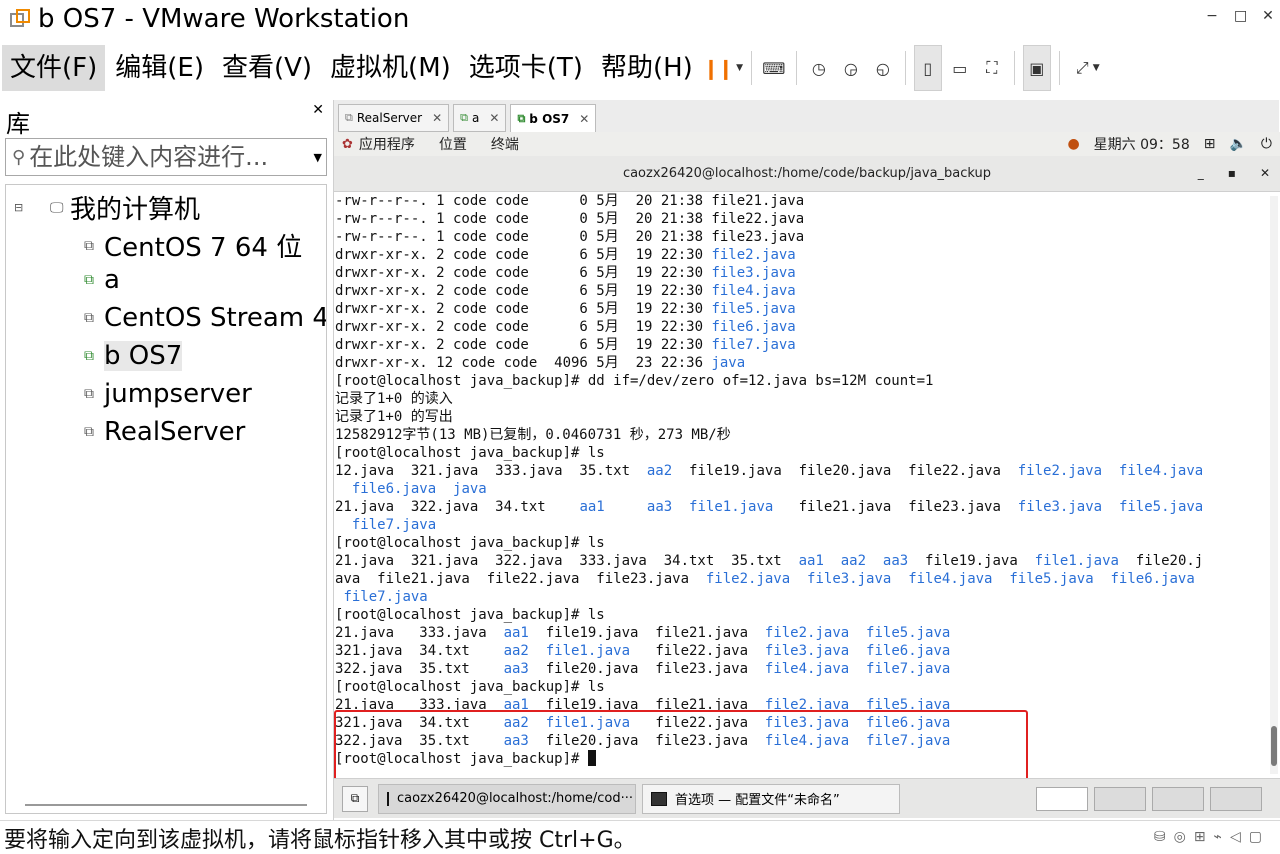 This screenshot has height=854, width=1280. I want to click on terminal-close-button: ✕, so click(1265, 173).